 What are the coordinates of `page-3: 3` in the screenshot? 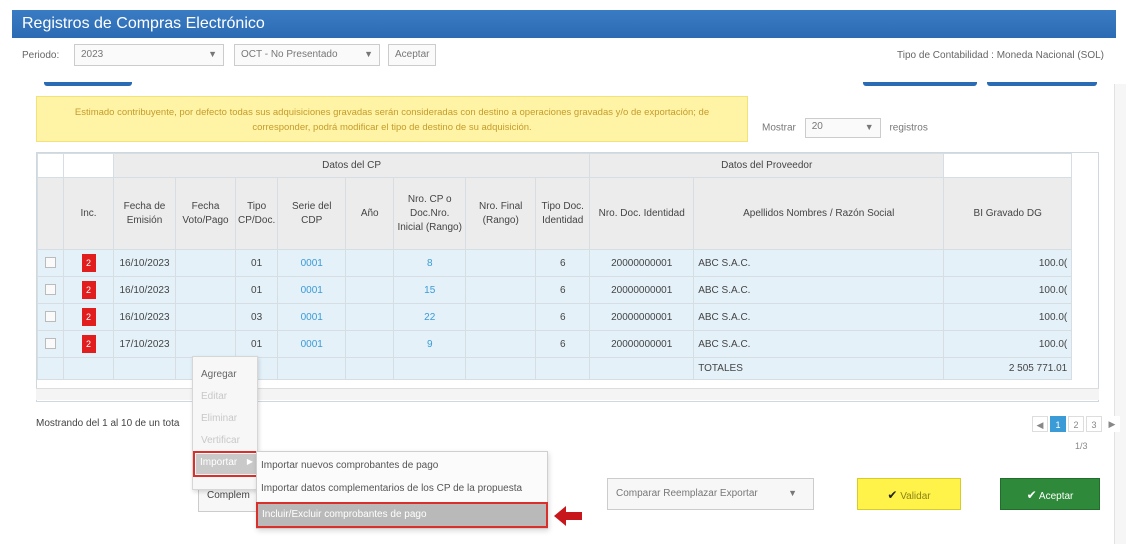 It's located at (1094, 424).